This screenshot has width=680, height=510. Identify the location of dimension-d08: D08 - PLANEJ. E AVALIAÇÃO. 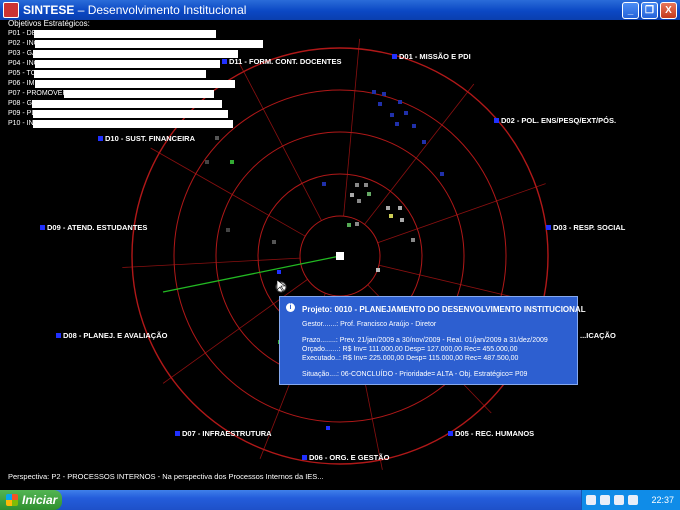
(111, 335).